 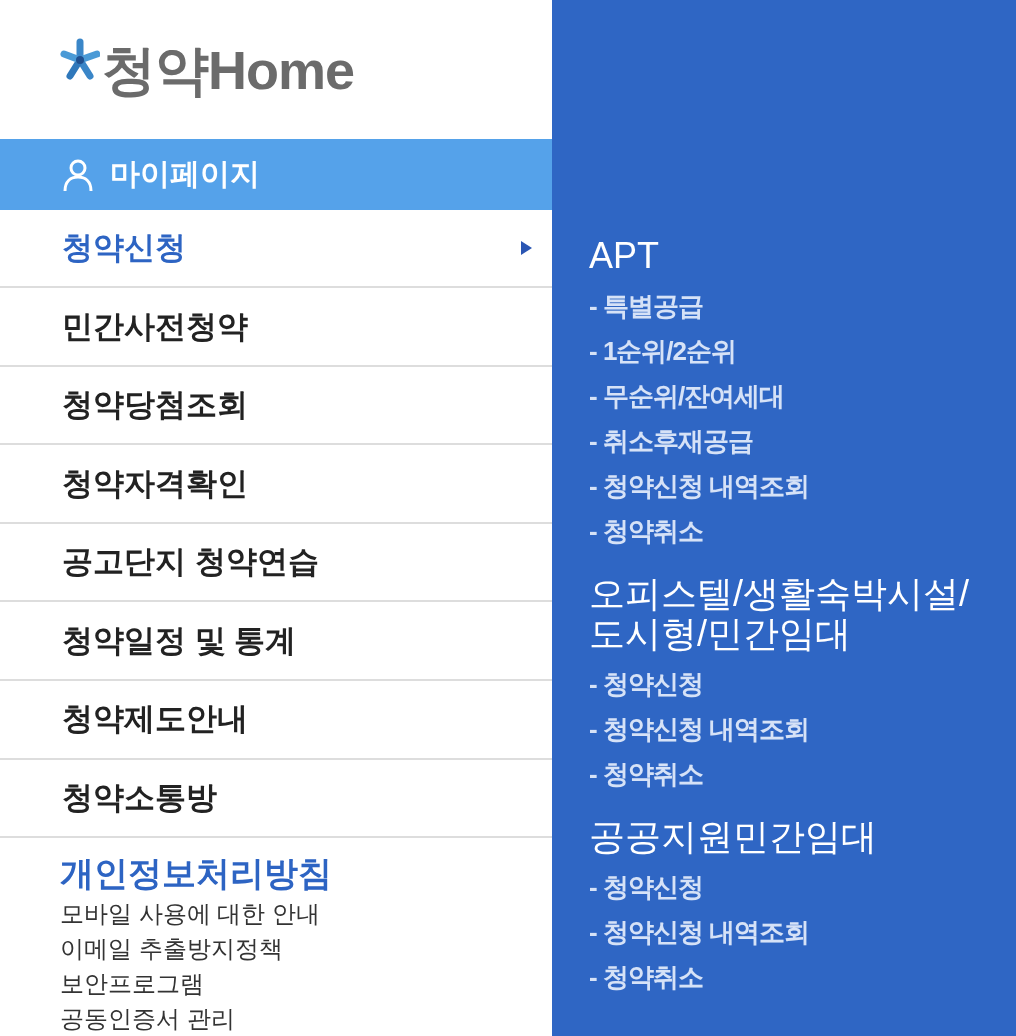 I want to click on caret-icon, so click(x=526, y=248).